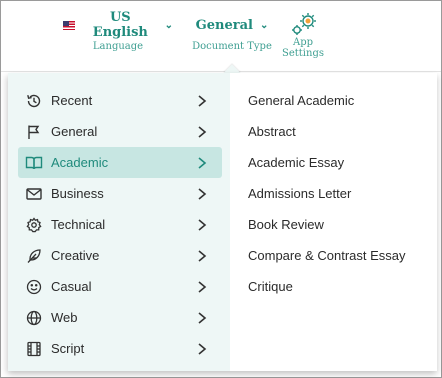 This screenshot has width=442, height=378. I want to click on category-casual: Casual, so click(120, 286).